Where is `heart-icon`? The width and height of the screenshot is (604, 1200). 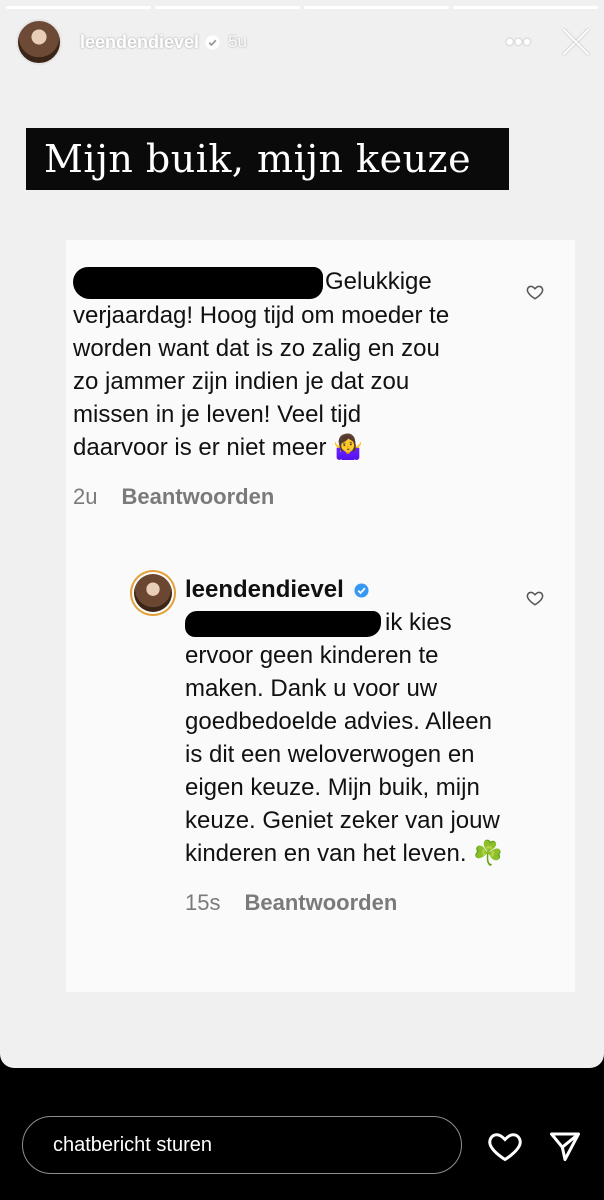 heart-icon is located at coordinates (505, 1146).